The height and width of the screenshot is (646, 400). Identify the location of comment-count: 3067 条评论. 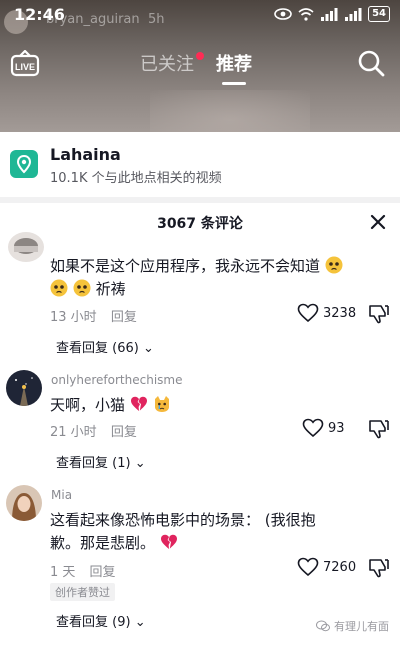
(200, 224).